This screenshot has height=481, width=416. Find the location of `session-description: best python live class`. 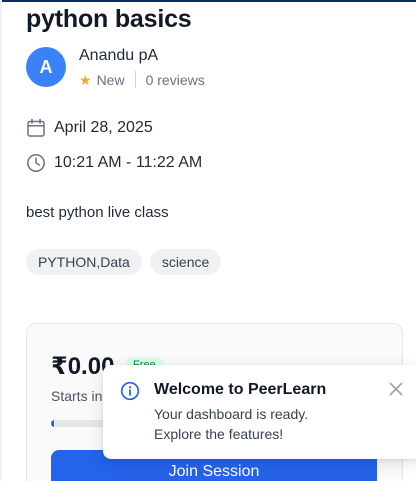

session-description: best python live class is located at coordinates (97, 212).